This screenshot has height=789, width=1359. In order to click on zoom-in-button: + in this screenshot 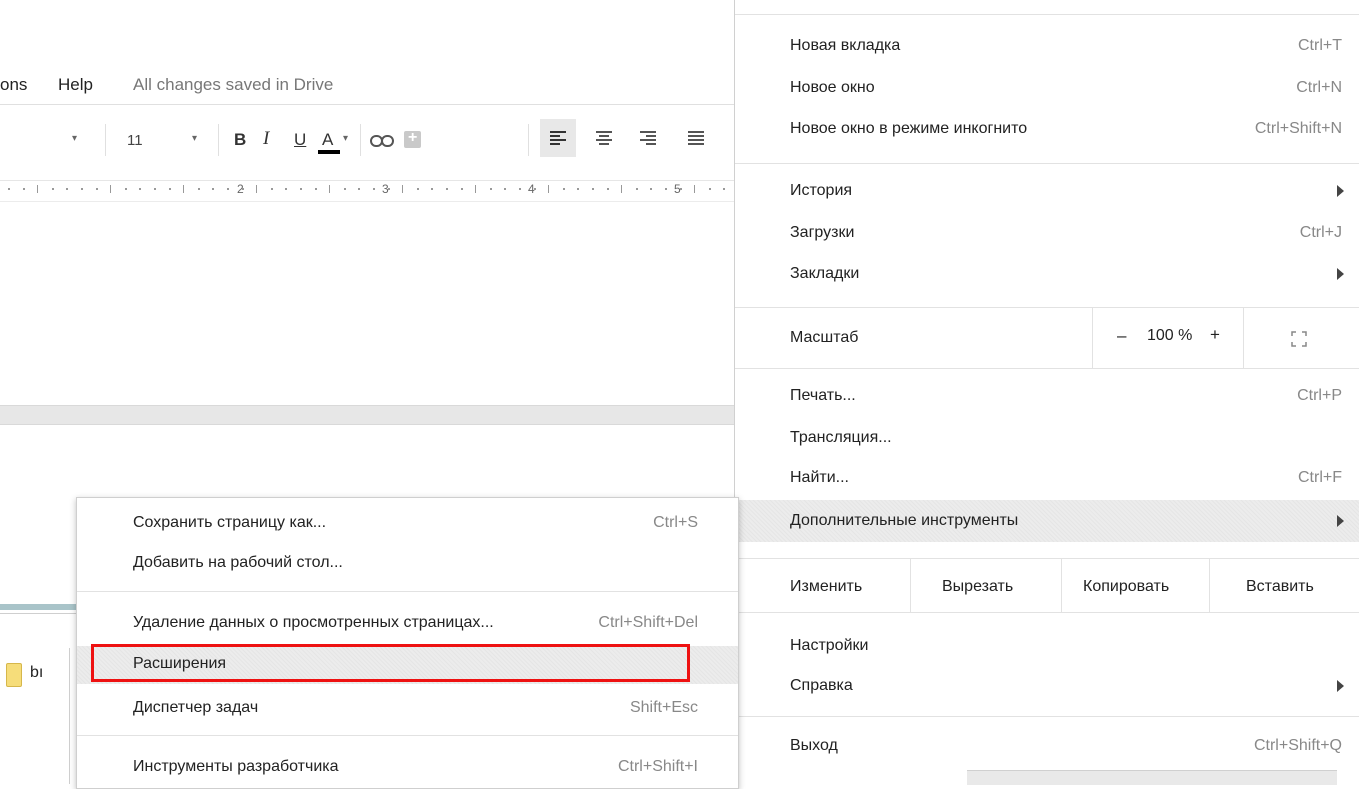, I will do `click(1215, 335)`.